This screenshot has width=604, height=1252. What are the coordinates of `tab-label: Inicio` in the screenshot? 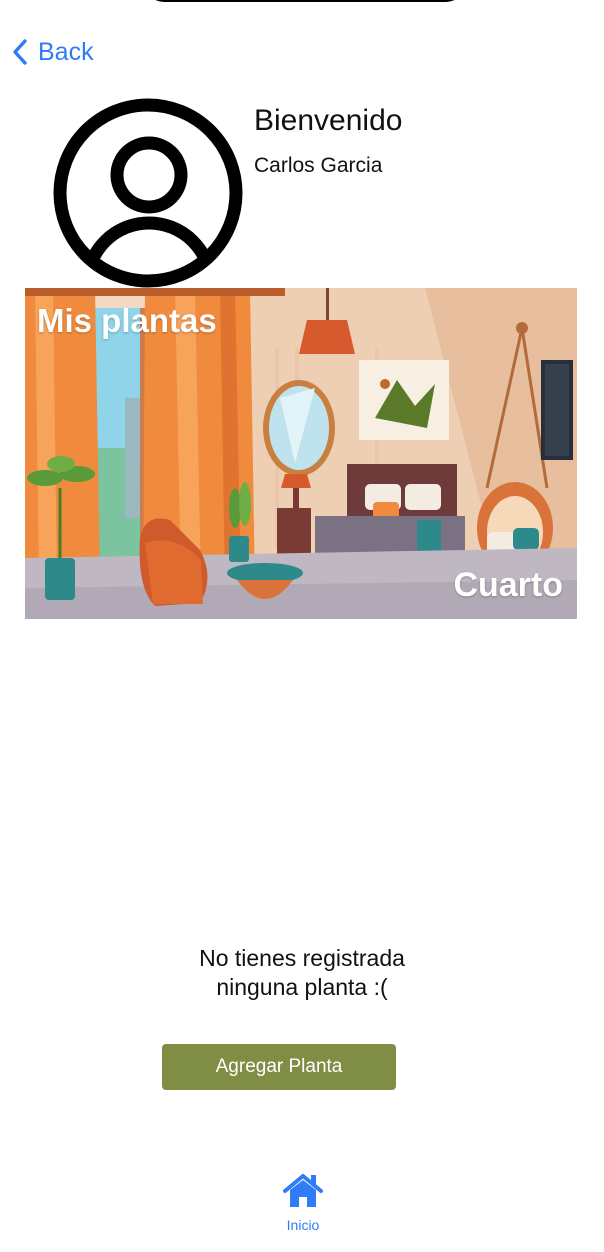 It's located at (303, 1225).